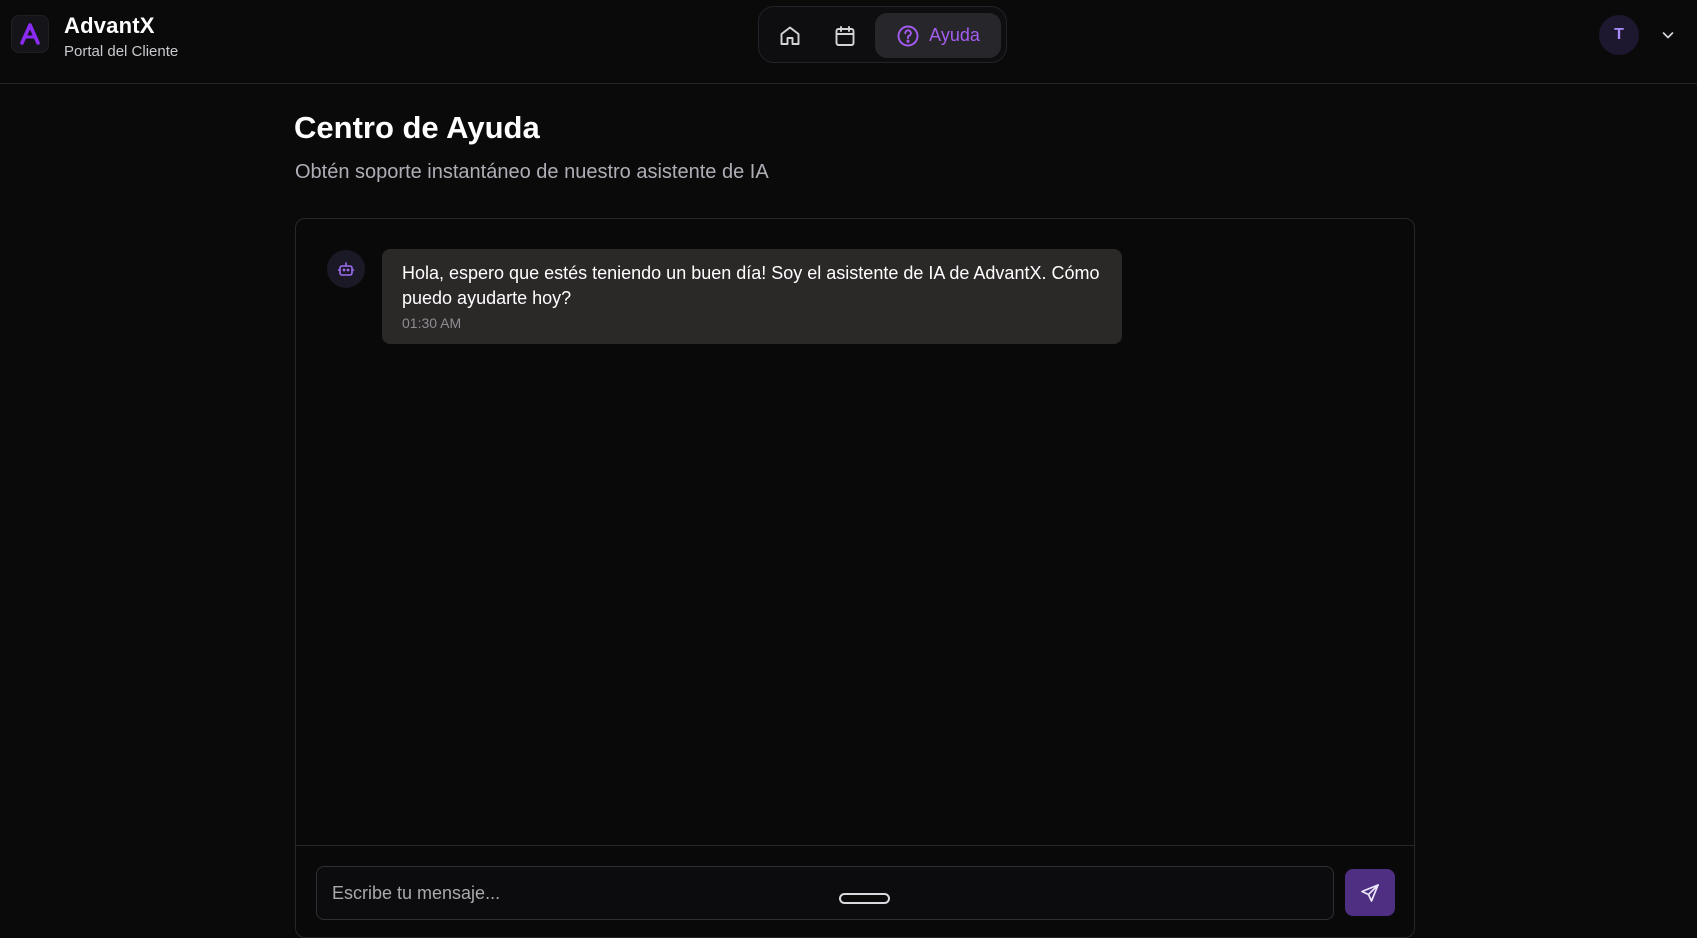 This screenshot has width=1697, height=938. I want to click on home-icon, so click(790, 35).